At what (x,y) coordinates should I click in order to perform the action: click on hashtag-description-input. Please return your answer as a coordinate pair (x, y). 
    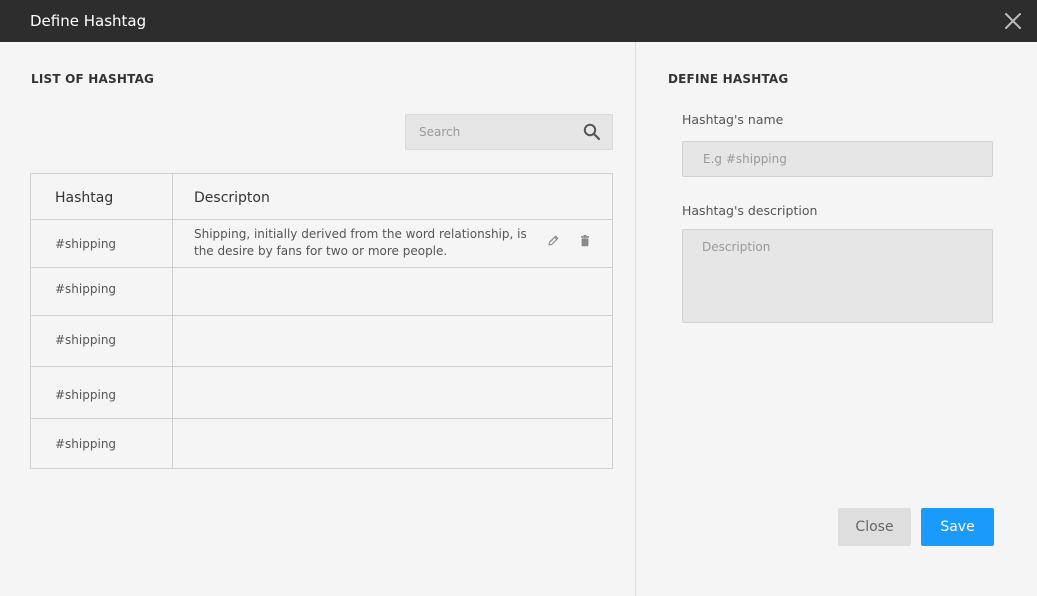
    Looking at the image, I should click on (837, 276).